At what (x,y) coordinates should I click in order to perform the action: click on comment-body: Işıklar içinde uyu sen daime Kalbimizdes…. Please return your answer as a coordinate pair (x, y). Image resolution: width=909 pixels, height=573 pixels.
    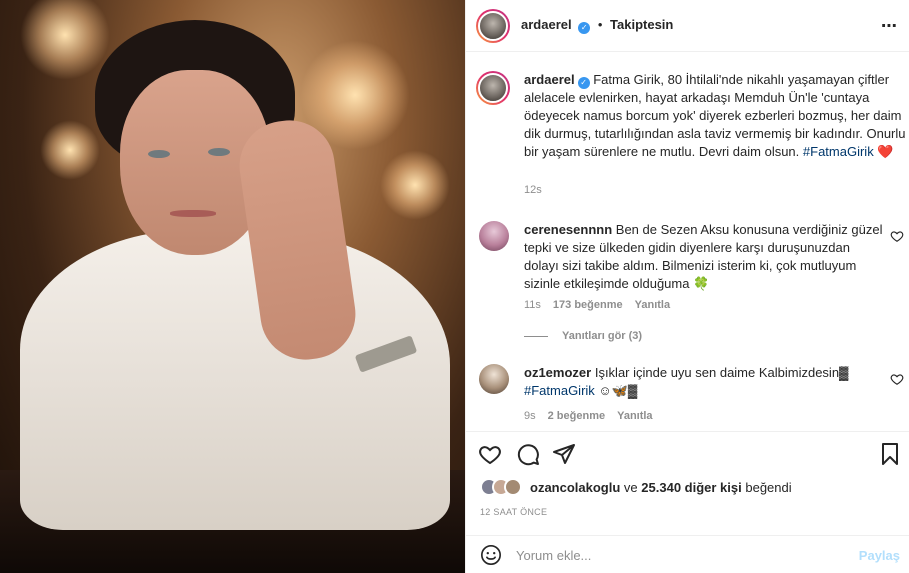
    Looking at the image, I should click on (721, 372).